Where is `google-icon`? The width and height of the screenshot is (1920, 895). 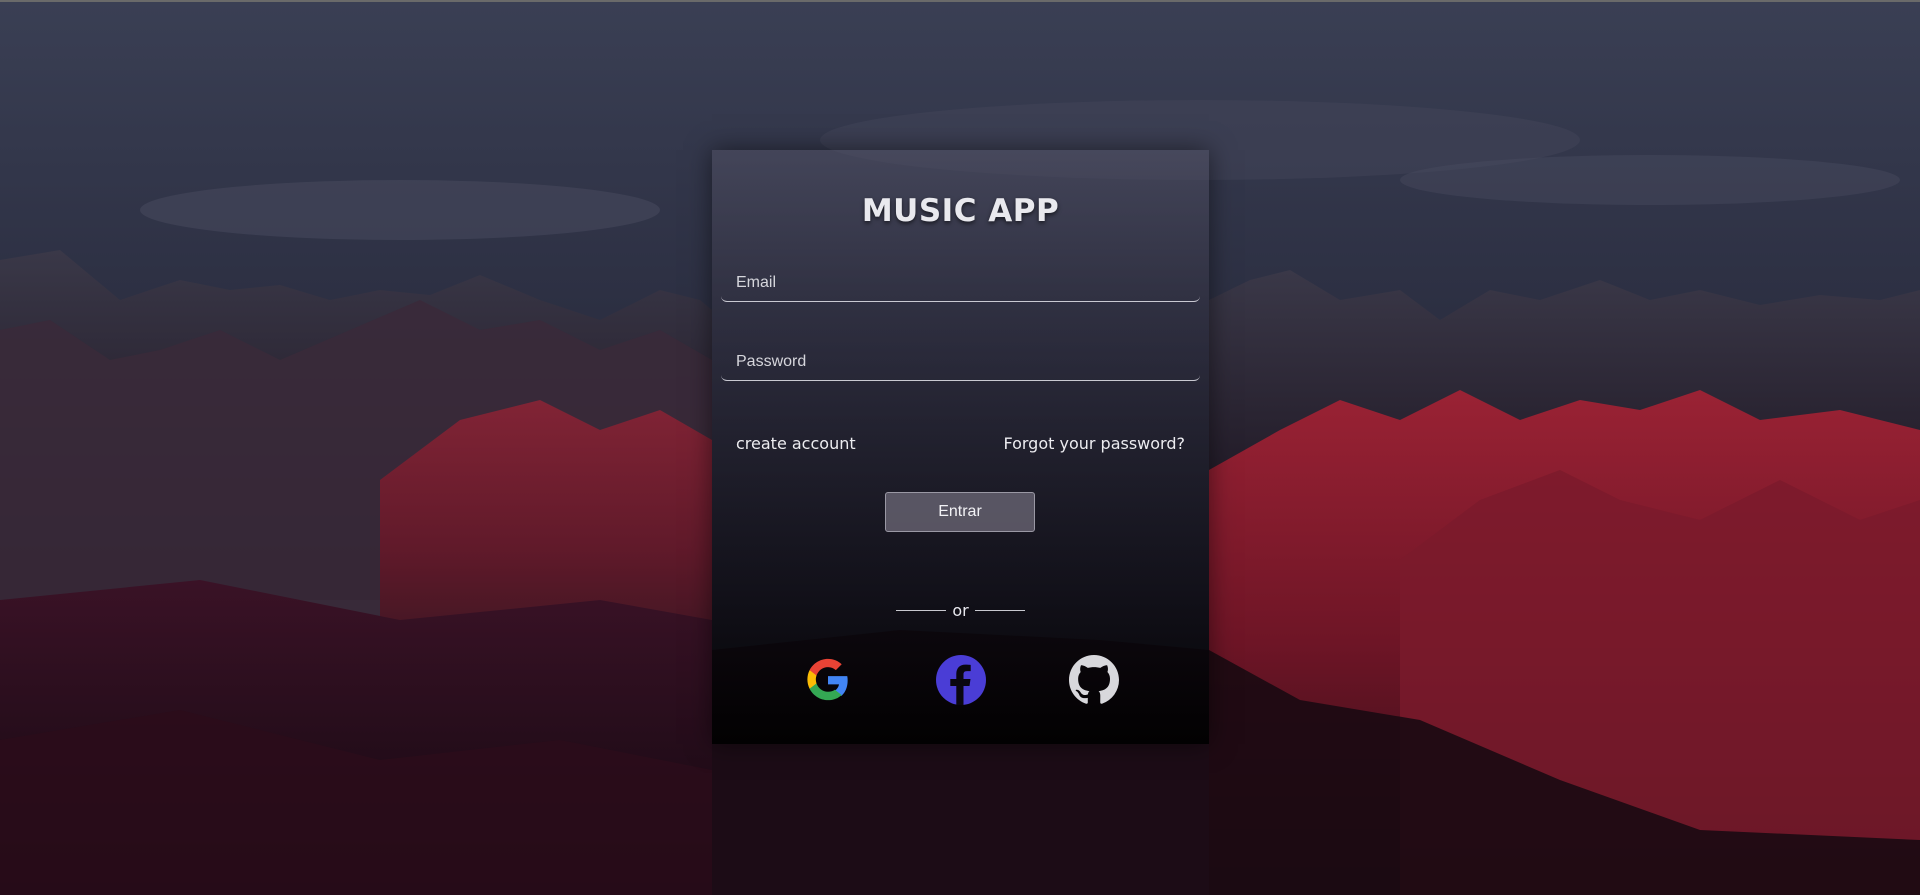
google-icon is located at coordinates (827, 679).